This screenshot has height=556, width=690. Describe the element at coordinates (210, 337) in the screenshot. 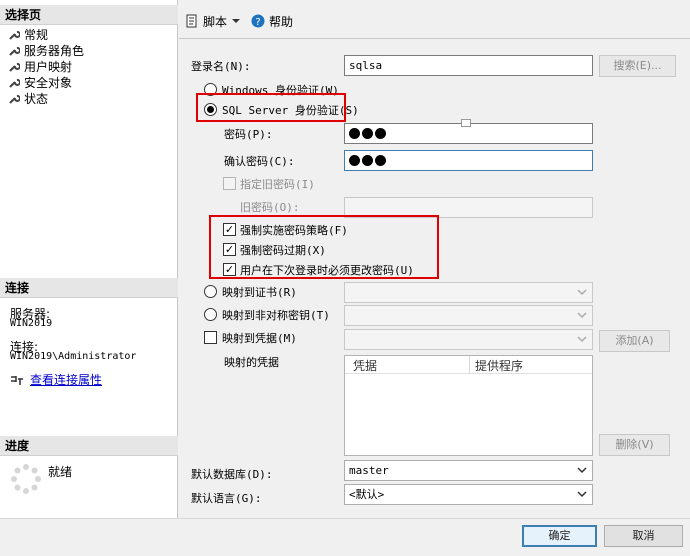

I see `map-credential-checkbox` at that location.